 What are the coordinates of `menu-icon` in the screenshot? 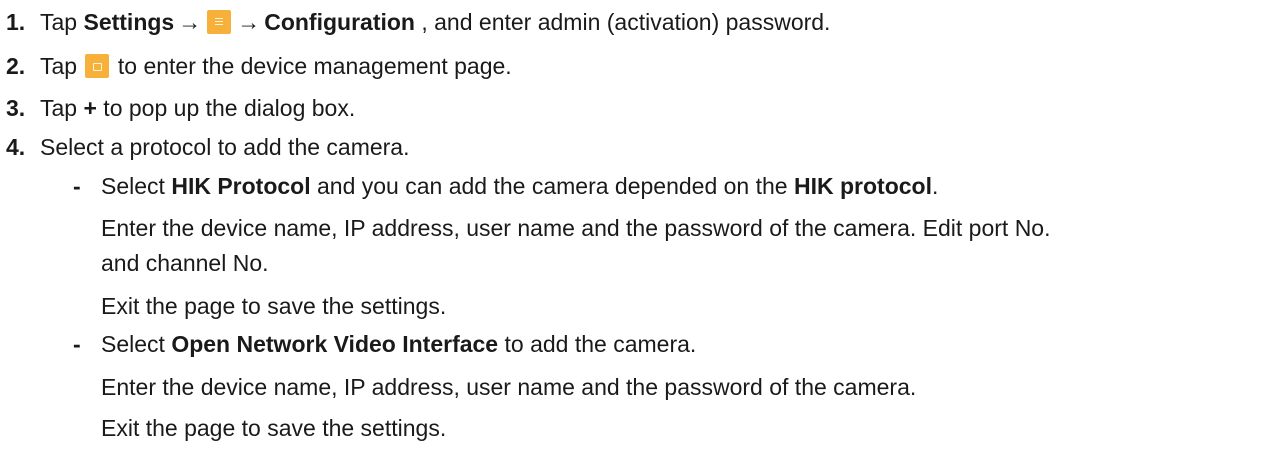 It's located at (219, 22).